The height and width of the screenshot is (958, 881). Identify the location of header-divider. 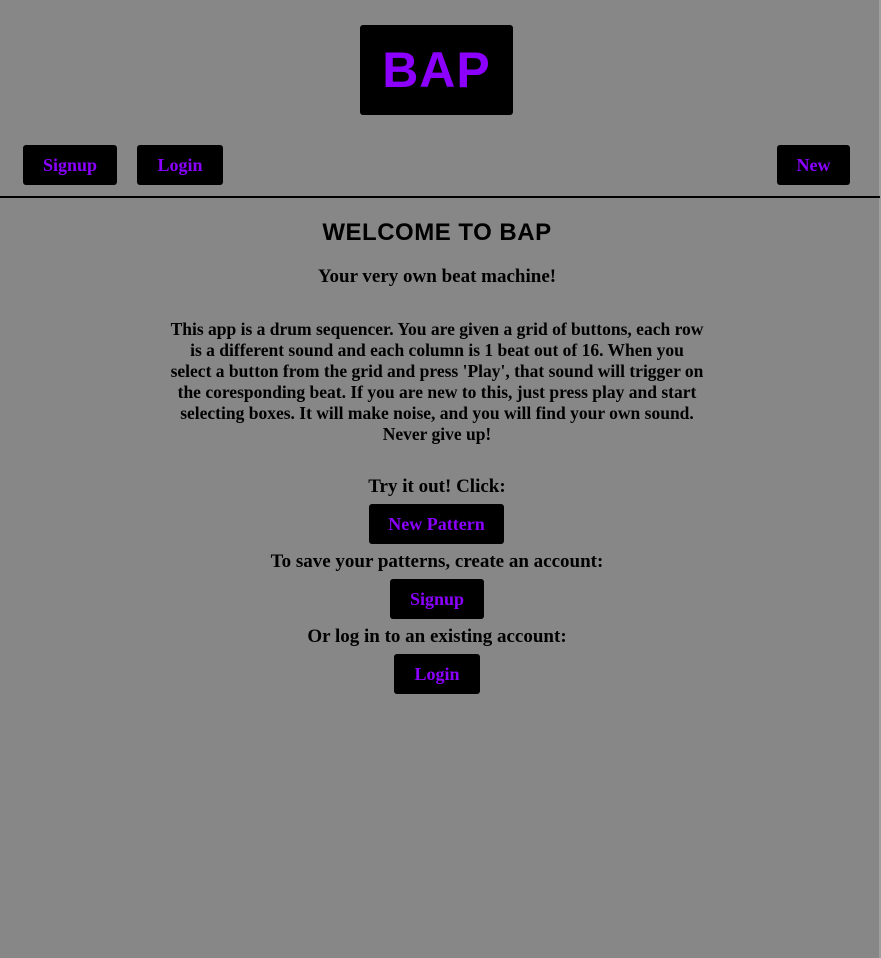
(440, 197).